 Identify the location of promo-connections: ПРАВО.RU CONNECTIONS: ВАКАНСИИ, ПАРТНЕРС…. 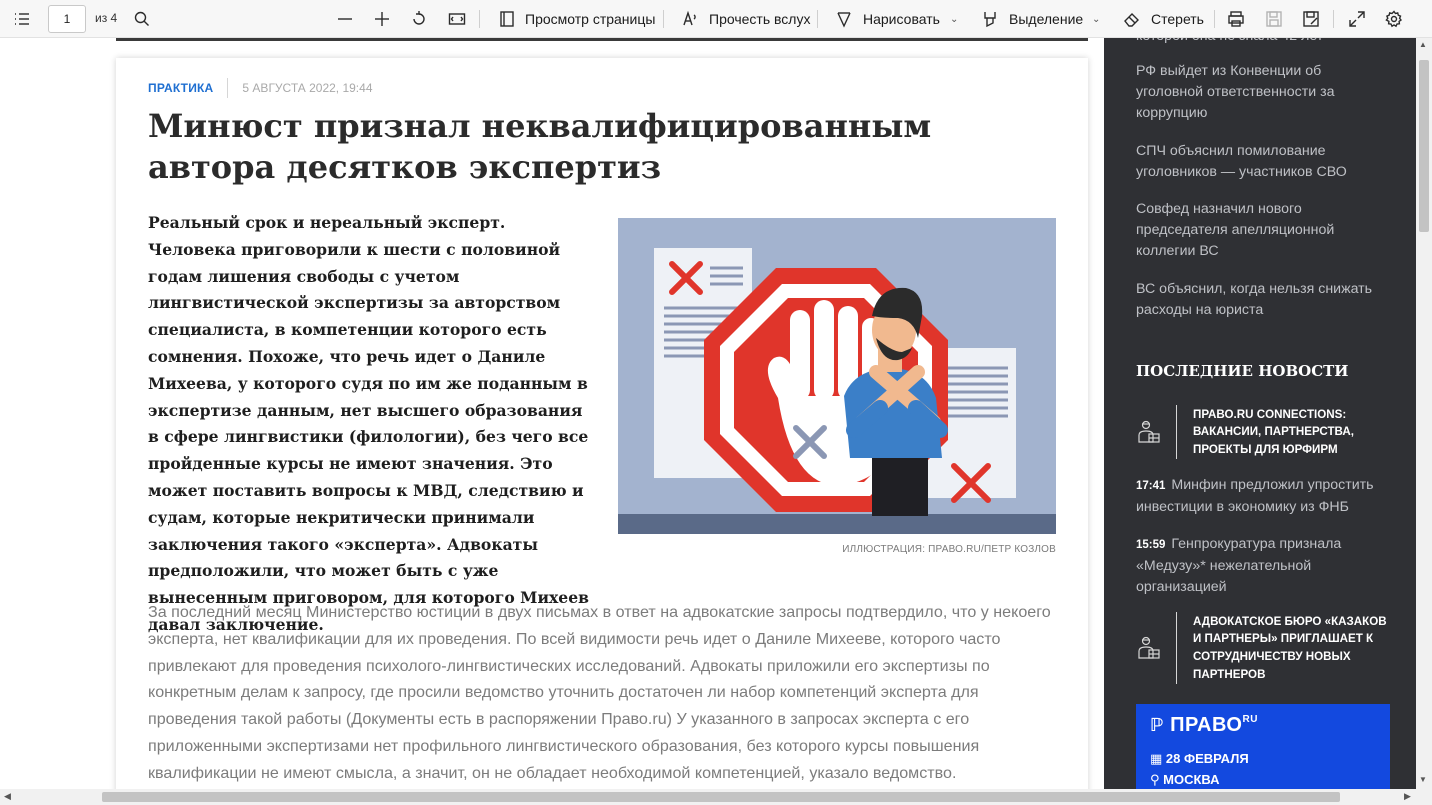
(1263, 432).